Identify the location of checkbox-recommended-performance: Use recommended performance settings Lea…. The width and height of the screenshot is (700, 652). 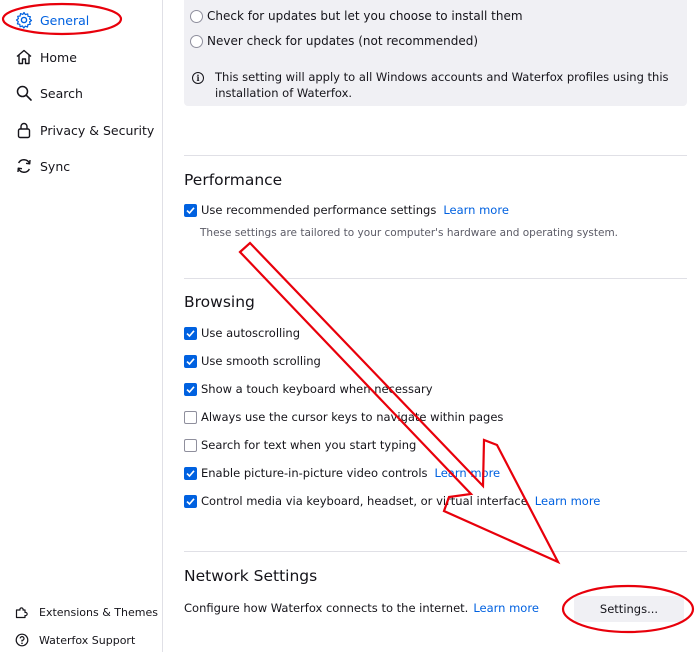
(346, 210).